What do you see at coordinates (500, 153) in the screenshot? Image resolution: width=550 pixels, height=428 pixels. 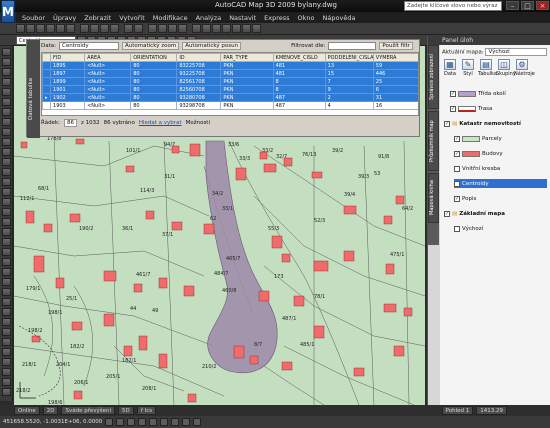 I see `layer-item: ✓ Budovy` at bounding box center [500, 153].